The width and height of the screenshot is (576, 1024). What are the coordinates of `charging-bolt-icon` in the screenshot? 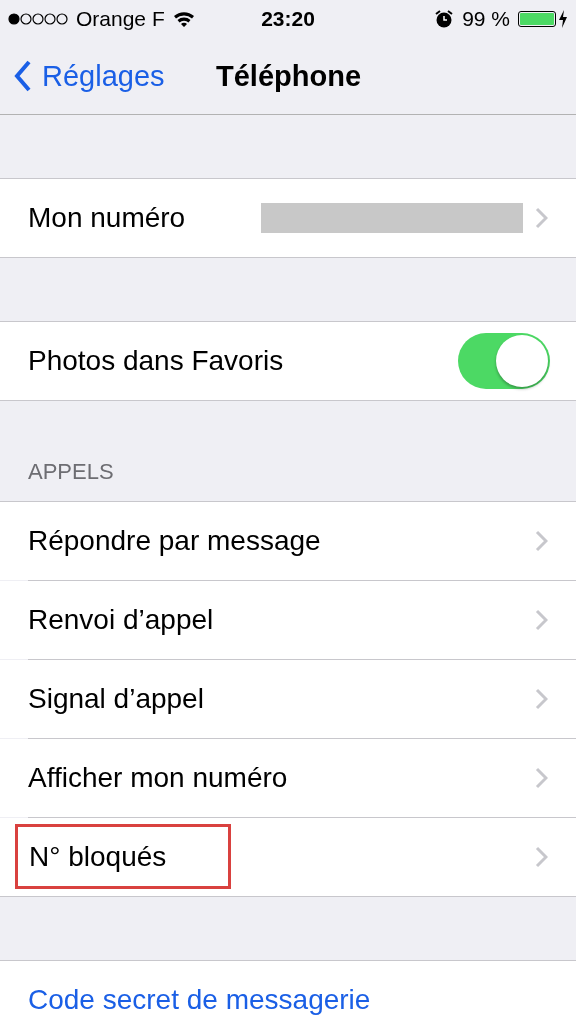 It's located at (563, 19).